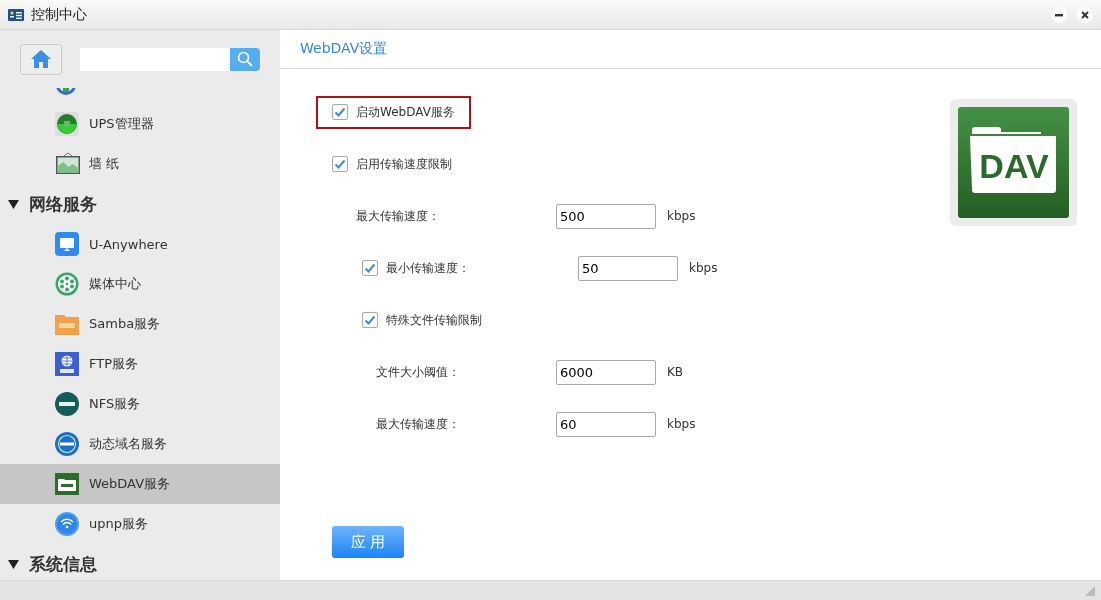  Describe the element at coordinates (140, 164) in the screenshot. I see `sidebar-item: 墙 纸` at that location.